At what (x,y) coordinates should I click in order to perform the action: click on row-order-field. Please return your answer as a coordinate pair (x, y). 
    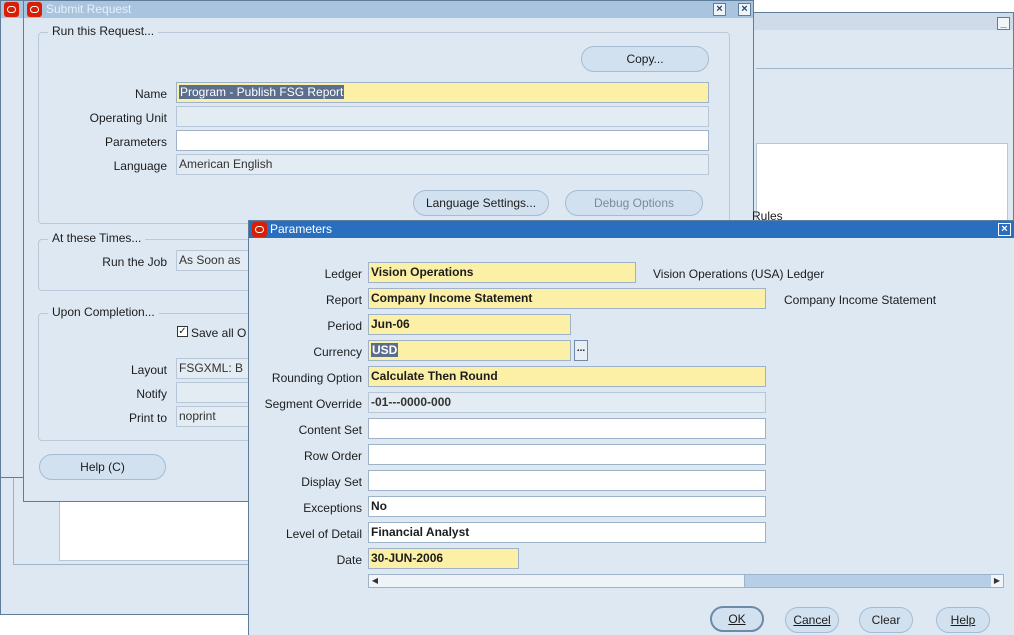
    Looking at the image, I should click on (567, 454).